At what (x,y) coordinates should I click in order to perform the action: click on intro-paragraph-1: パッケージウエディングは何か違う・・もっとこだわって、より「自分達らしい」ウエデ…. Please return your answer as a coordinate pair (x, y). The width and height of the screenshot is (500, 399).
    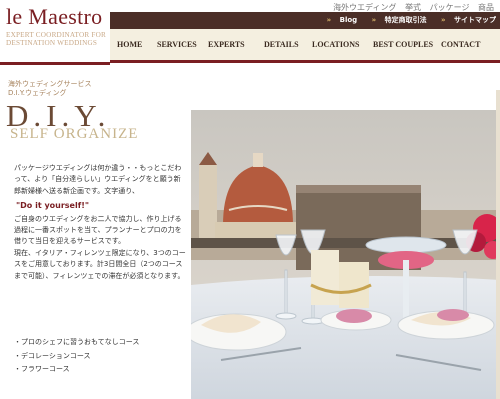
    Looking at the image, I should click on (98, 179).